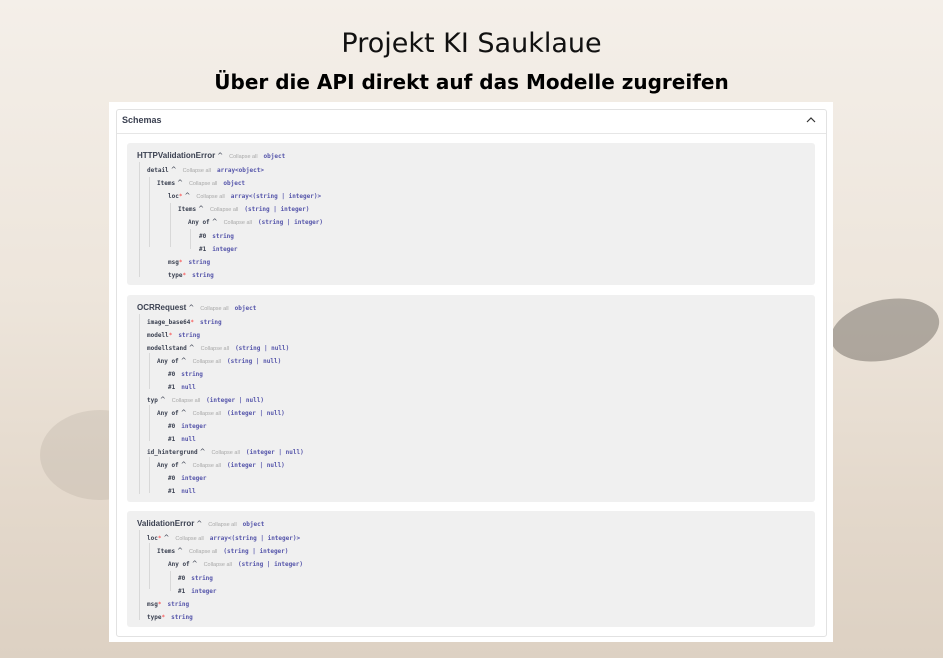 Image resolution: width=943 pixels, height=658 pixels. What do you see at coordinates (152, 400) in the screenshot?
I see `property-name: typ` at bounding box center [152, 400].